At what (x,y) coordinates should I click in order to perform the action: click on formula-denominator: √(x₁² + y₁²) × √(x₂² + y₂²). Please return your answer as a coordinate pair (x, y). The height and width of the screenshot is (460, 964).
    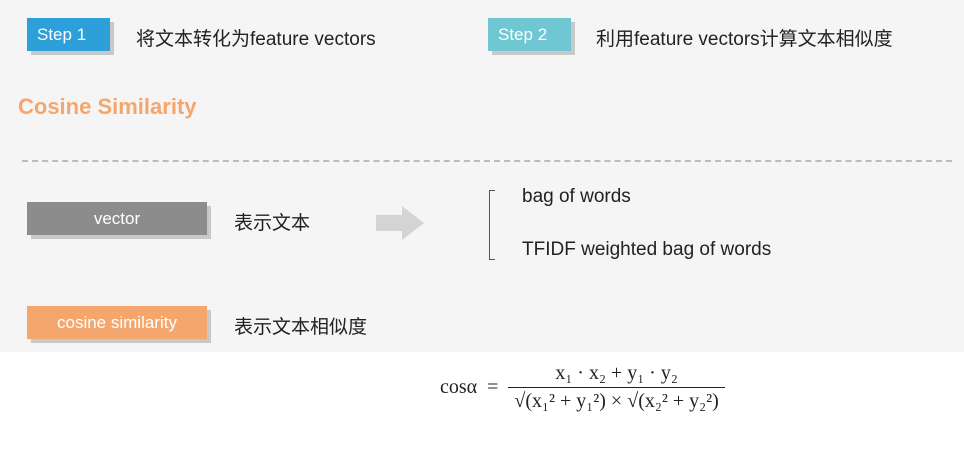
    Looking at the image, I should click on (616, 401).